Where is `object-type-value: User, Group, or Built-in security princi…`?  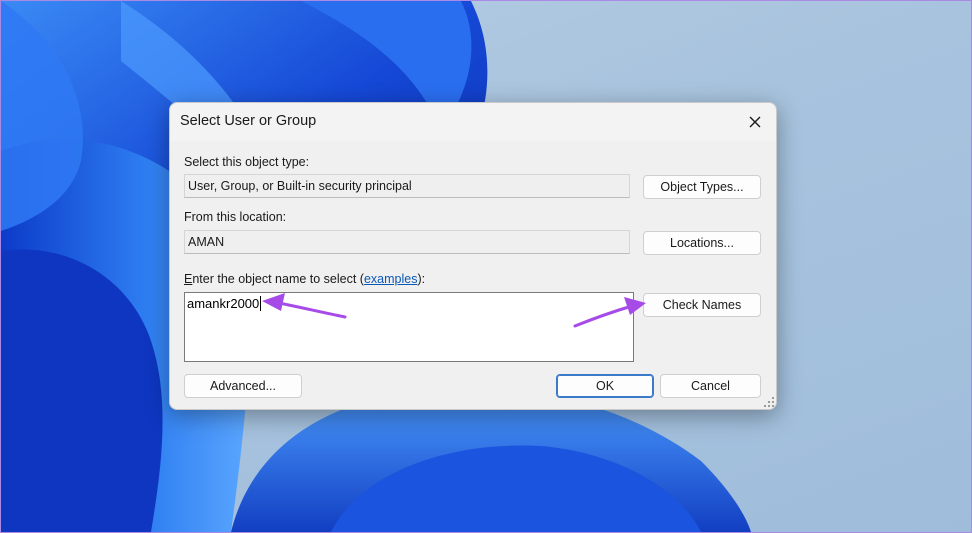 object-type-value: User, Group, or Built-in security princi… is located at coordinates (300, 186).